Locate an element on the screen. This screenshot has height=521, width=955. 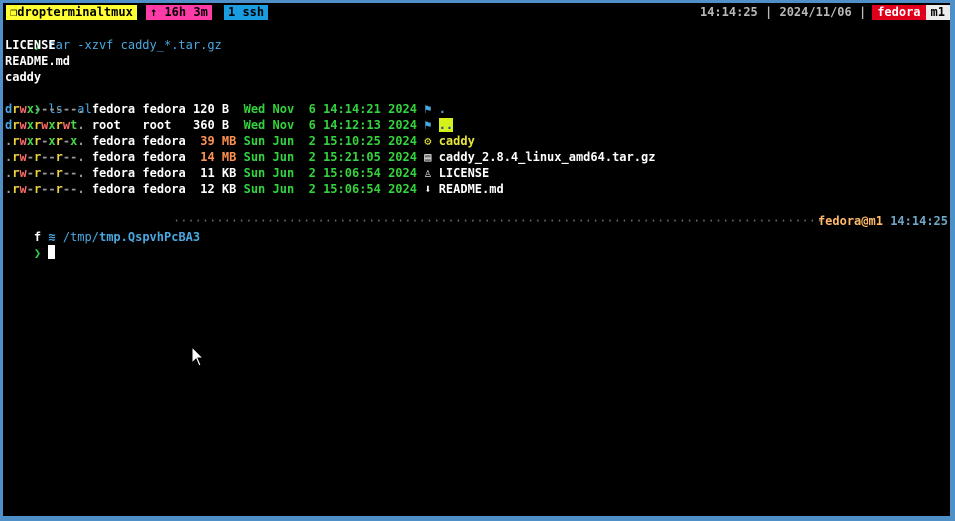
ls-size: 11 is located at coordinates (207, 173).